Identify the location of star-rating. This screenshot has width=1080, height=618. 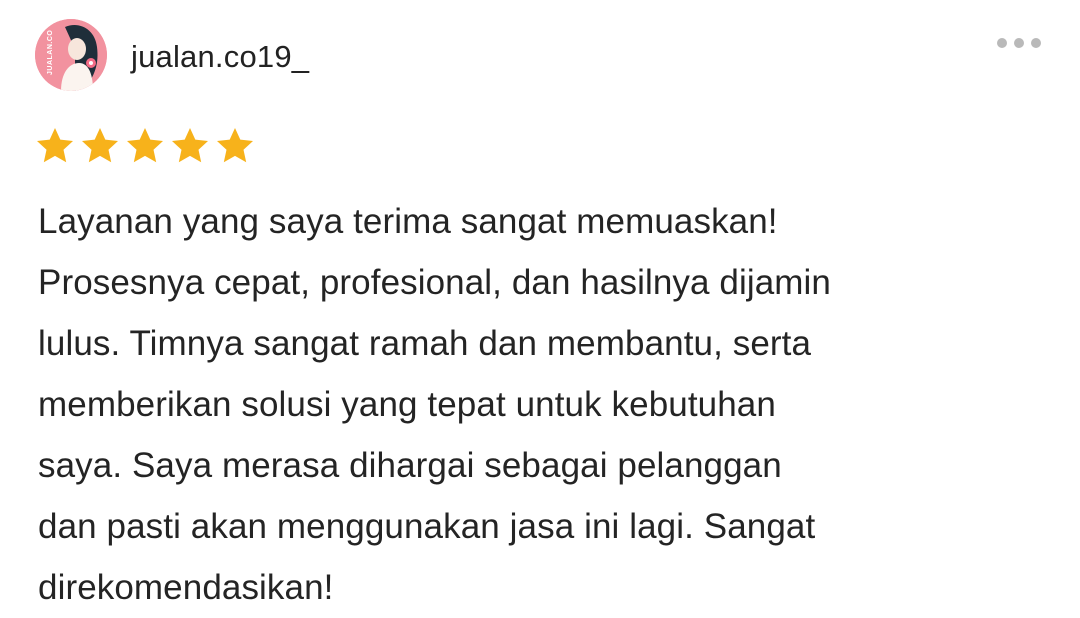
(145, 146).